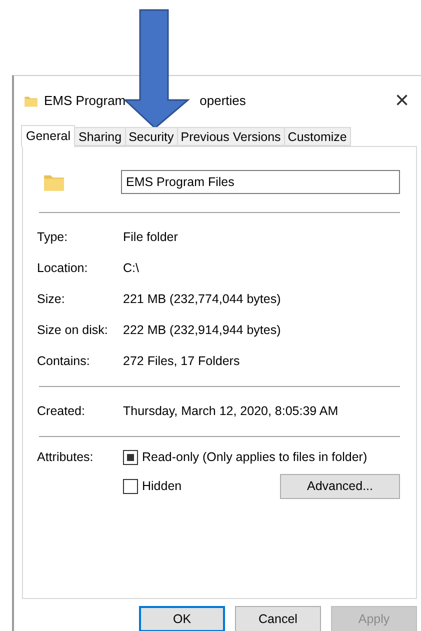 The width and height of the screenshot is (421, 631). What do you see at coordinates (317, 136) in the screenshot?
I see `tab: Customize` at bounding box center [317, 136].